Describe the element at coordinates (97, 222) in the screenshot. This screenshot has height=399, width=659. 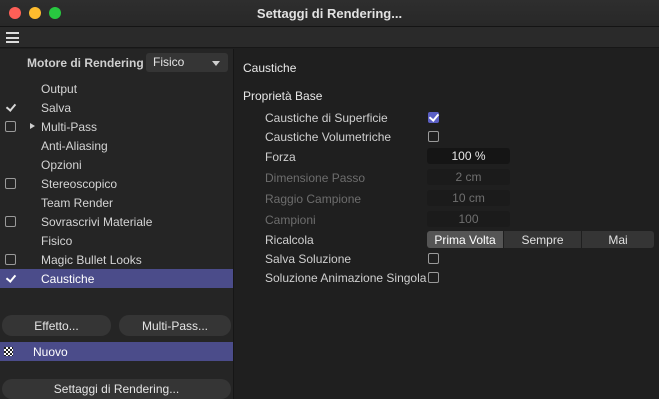
I see `sidebar-item-label: Sovrascrivi Materiale` at that location.